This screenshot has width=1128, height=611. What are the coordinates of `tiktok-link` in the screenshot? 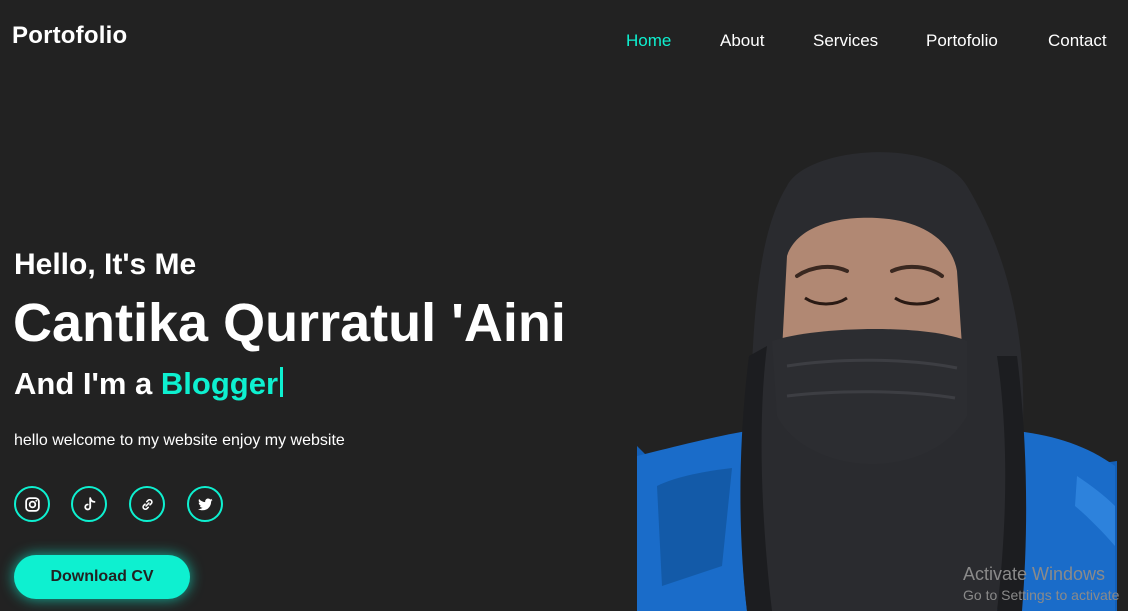 It's located at (89, 504).